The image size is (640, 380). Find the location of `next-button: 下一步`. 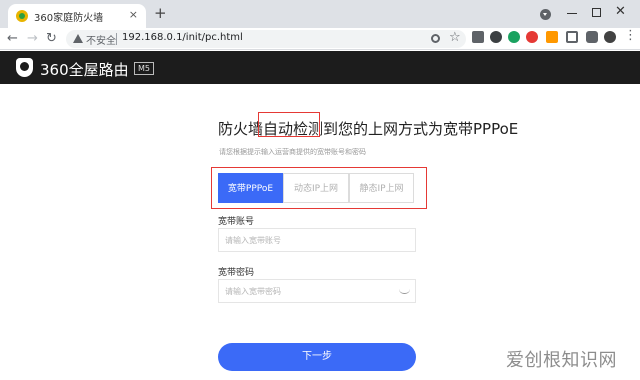

next-button: 下一步 is located at coordinates (317, 357).